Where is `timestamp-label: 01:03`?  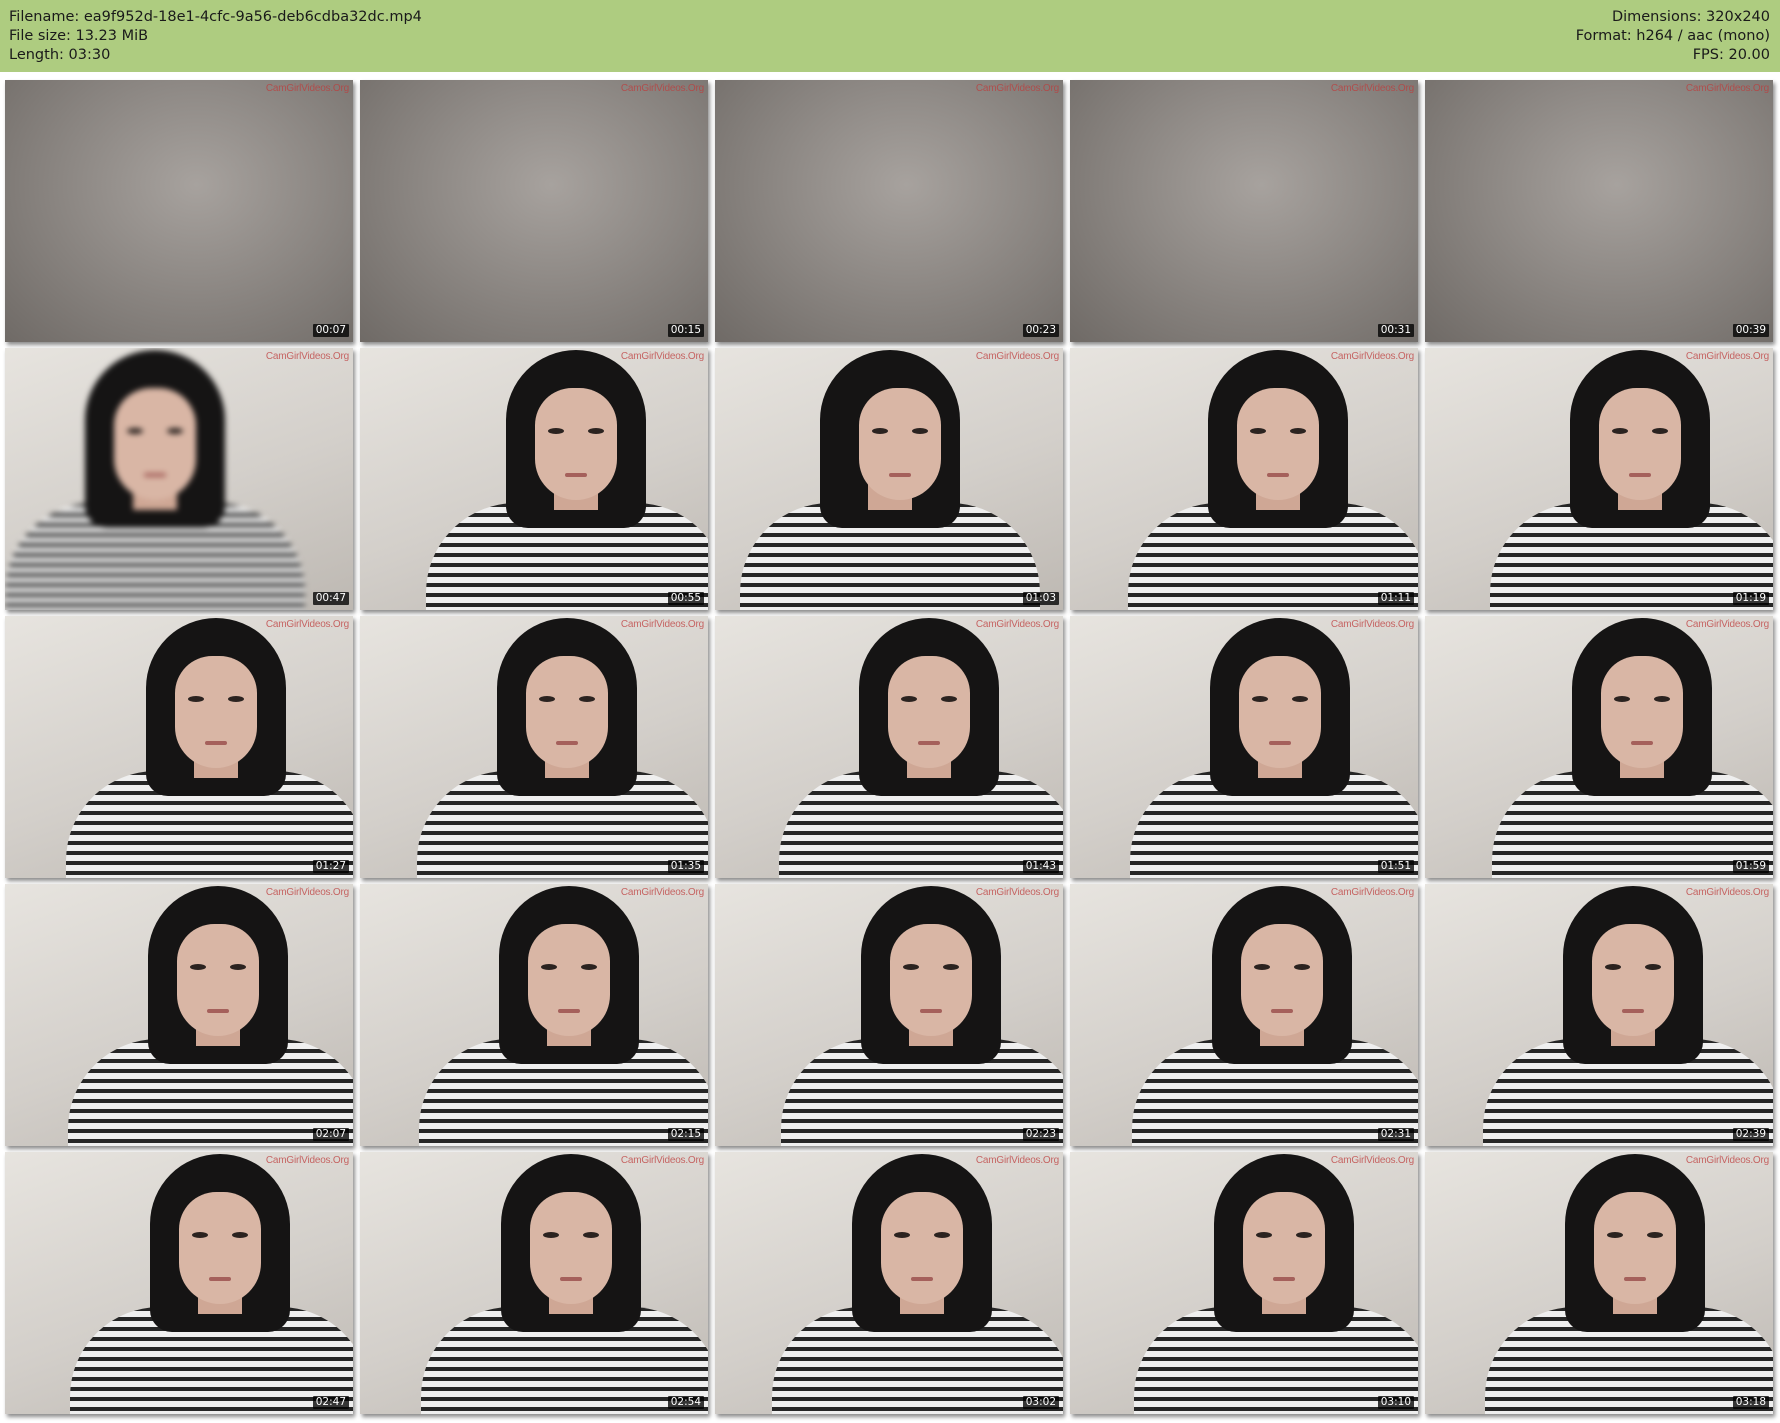 timestamp-label: 01:03 is located at coordinates (1040, 598).